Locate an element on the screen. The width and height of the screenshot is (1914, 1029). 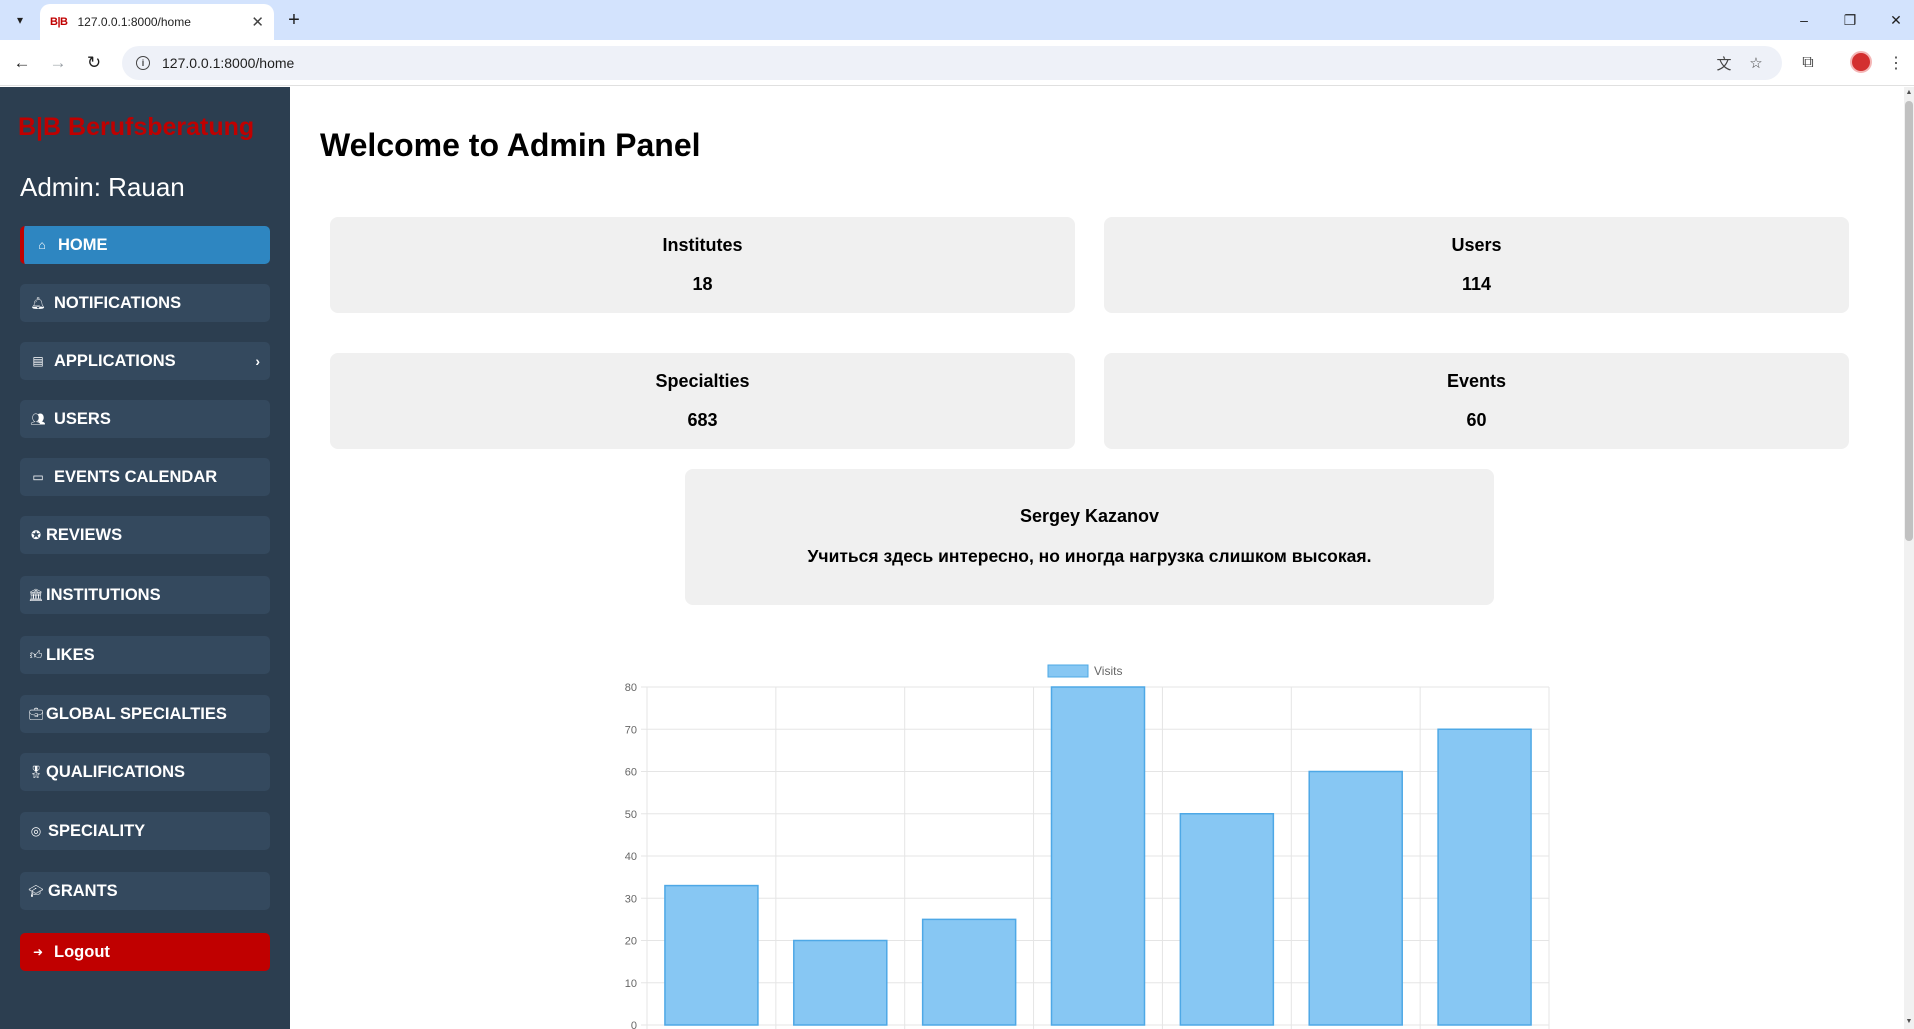
sidebar-item-label: LIKES is located at coordinates (70, 654).